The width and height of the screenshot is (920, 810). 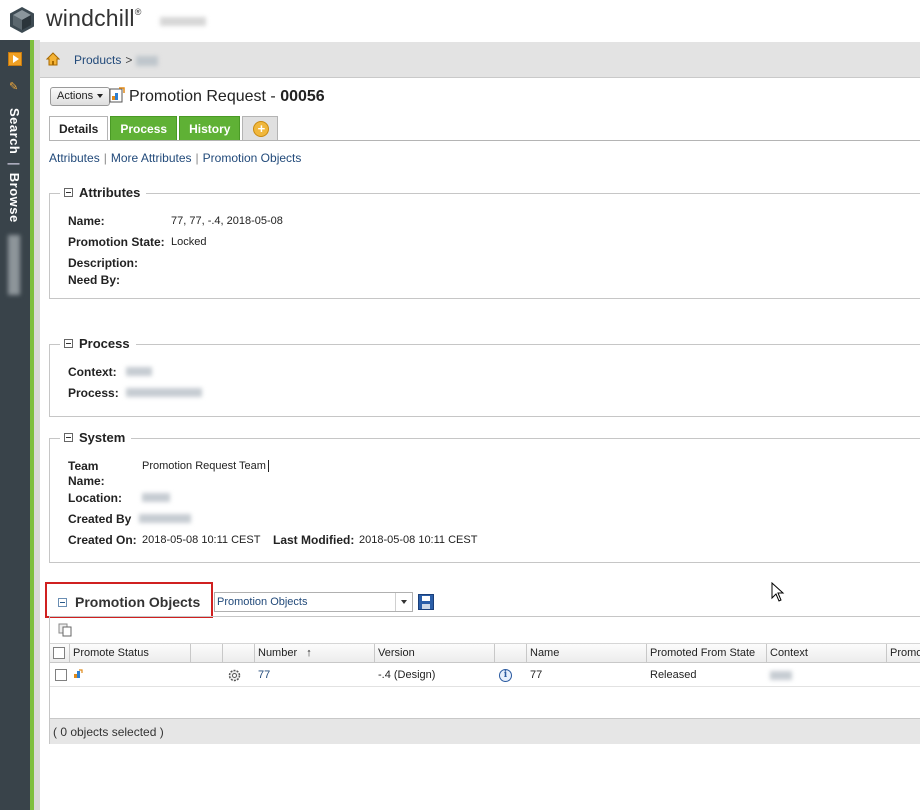 What do you see at coordinates (505, 675) in the screenshot?
I see `info-icon: i` at bounding box center [505, 675].